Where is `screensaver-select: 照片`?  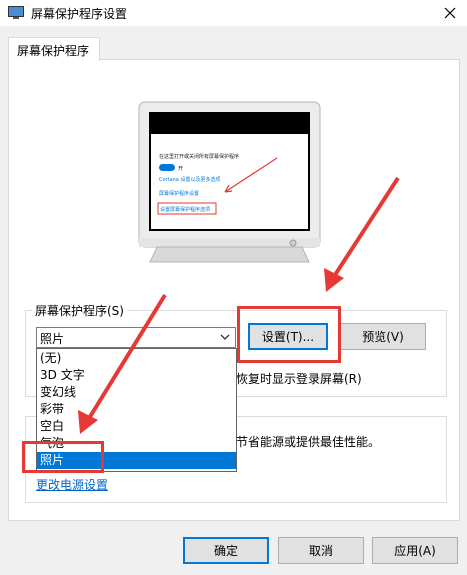 screensaver-select: 照片 is located at coordinates (136, 337).